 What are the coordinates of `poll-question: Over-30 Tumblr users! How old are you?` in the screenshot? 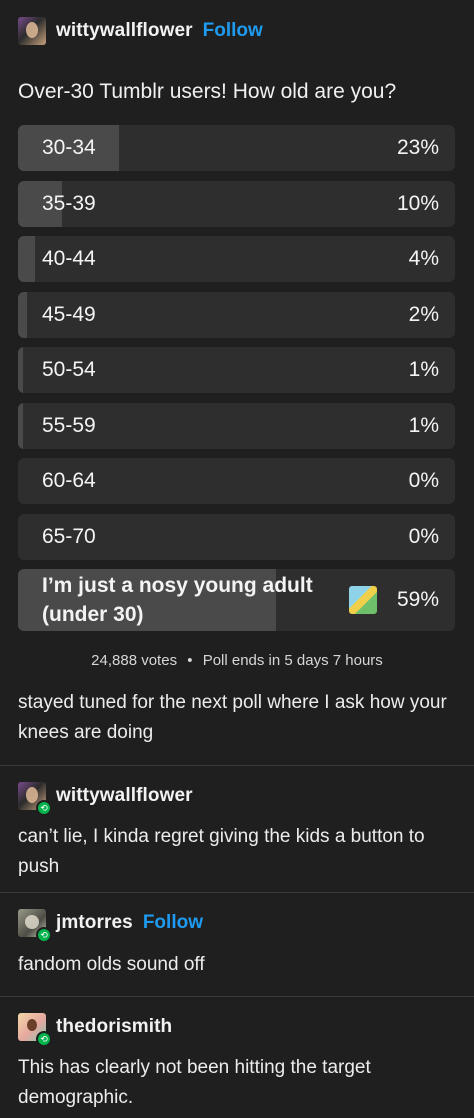 It's located at (207, 91).